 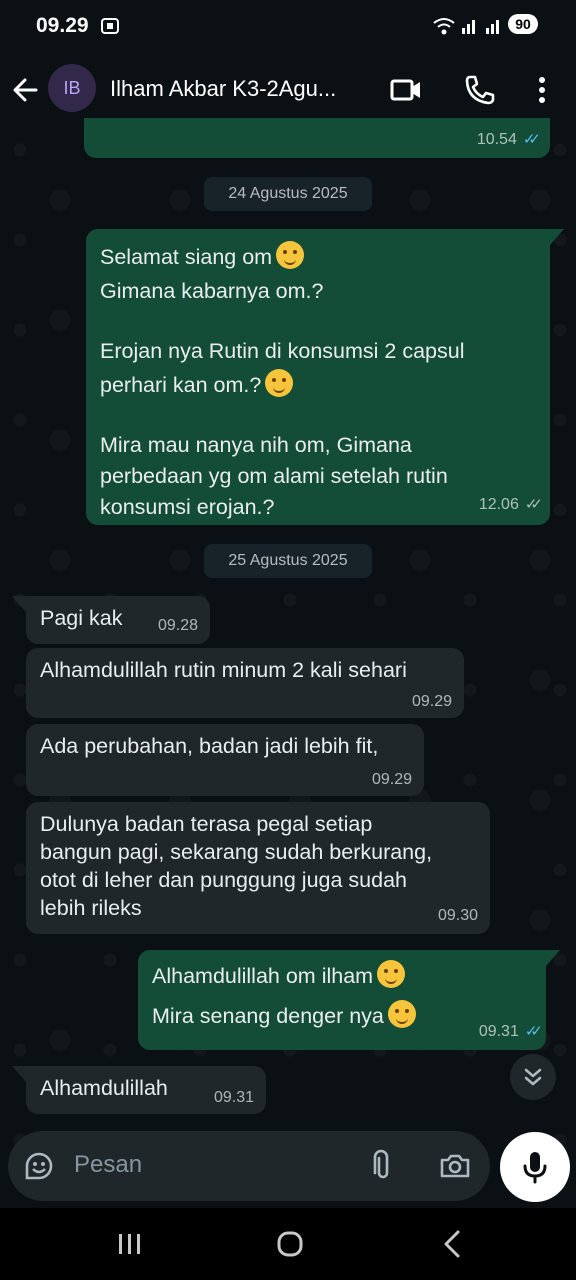 I want to click on message-bubble-incoming: Pagi kak 09.28, so click(x=118, y=620).